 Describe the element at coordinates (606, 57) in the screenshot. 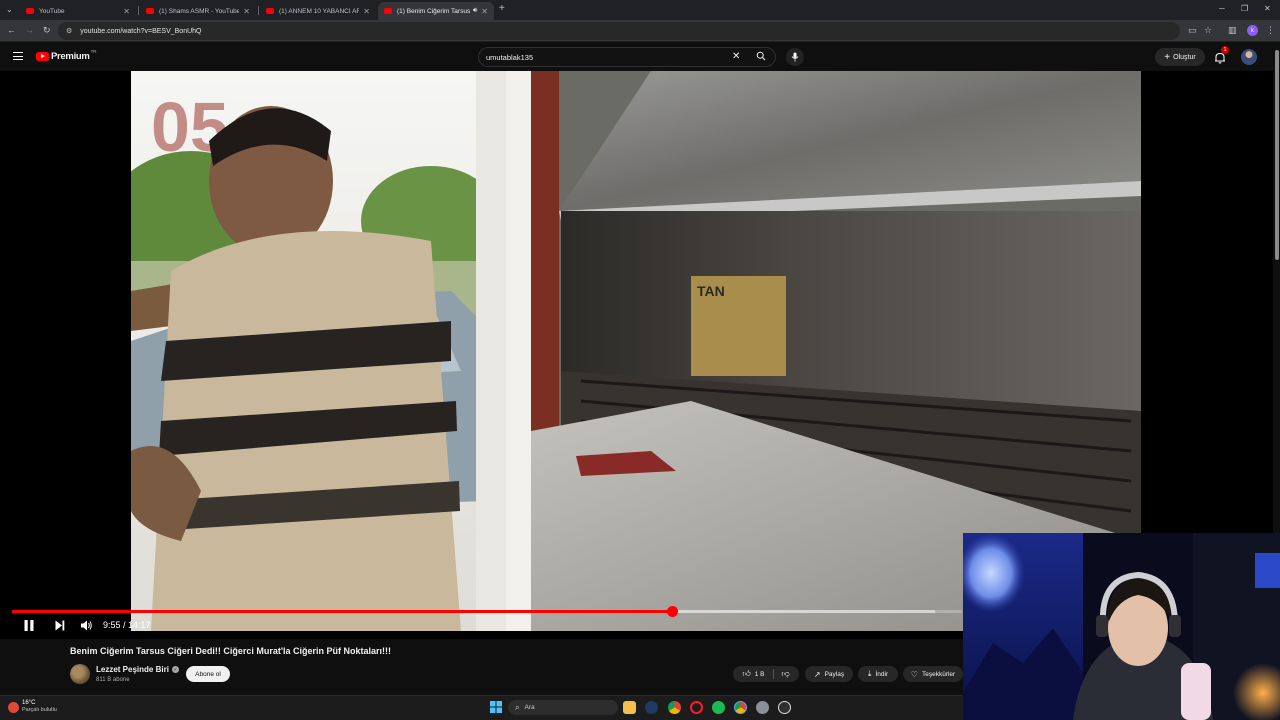

I see `search-input` at that location.